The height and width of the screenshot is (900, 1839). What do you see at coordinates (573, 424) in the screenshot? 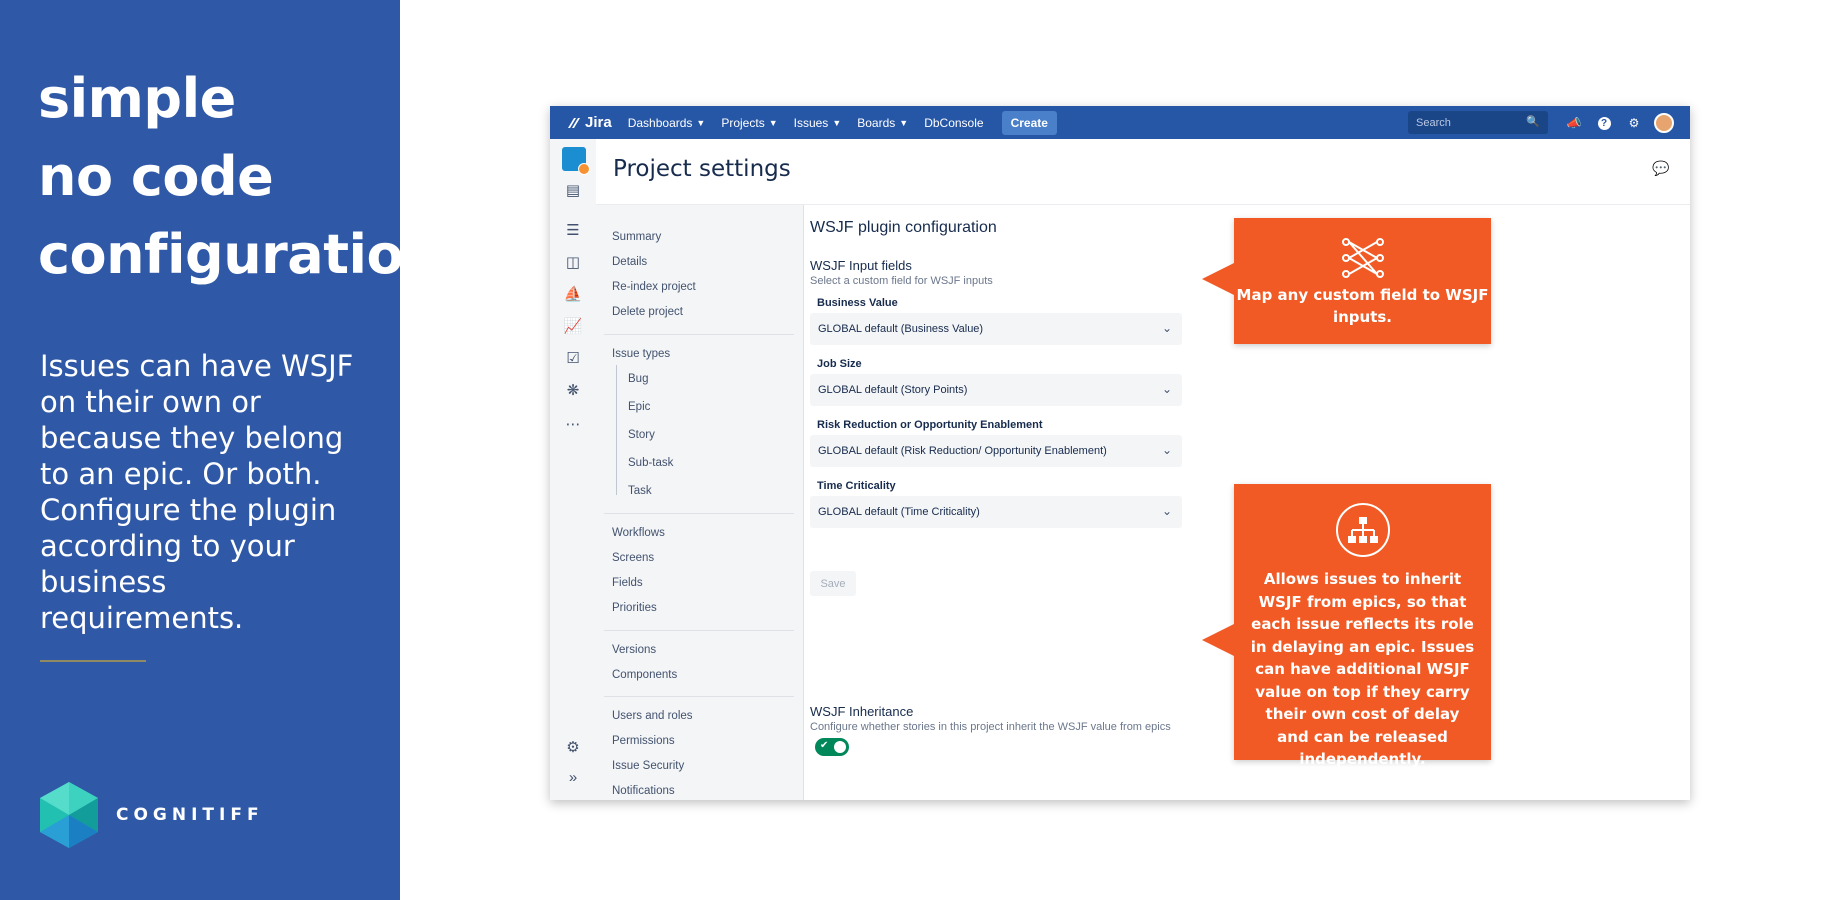
I see `more-icon: ⋯` at bounding box center [573, 424].